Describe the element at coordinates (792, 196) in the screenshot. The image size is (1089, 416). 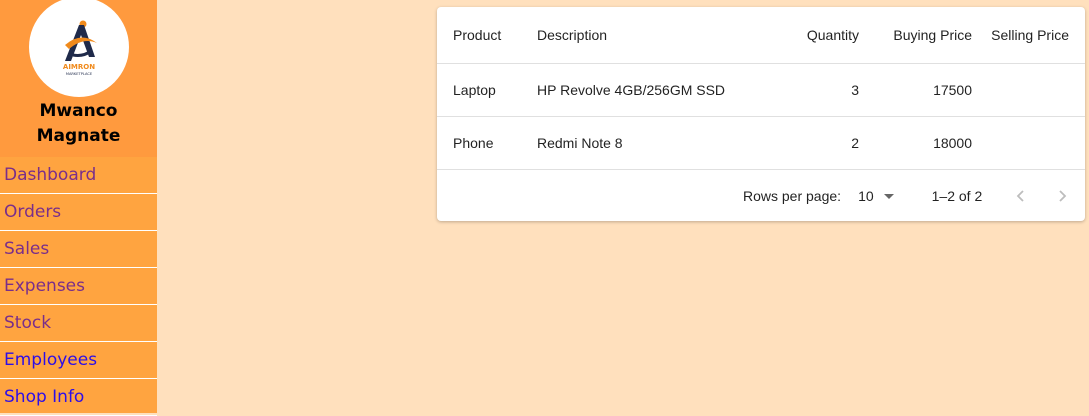
I see `rows-per-page-label: Rows per page:` at that location.